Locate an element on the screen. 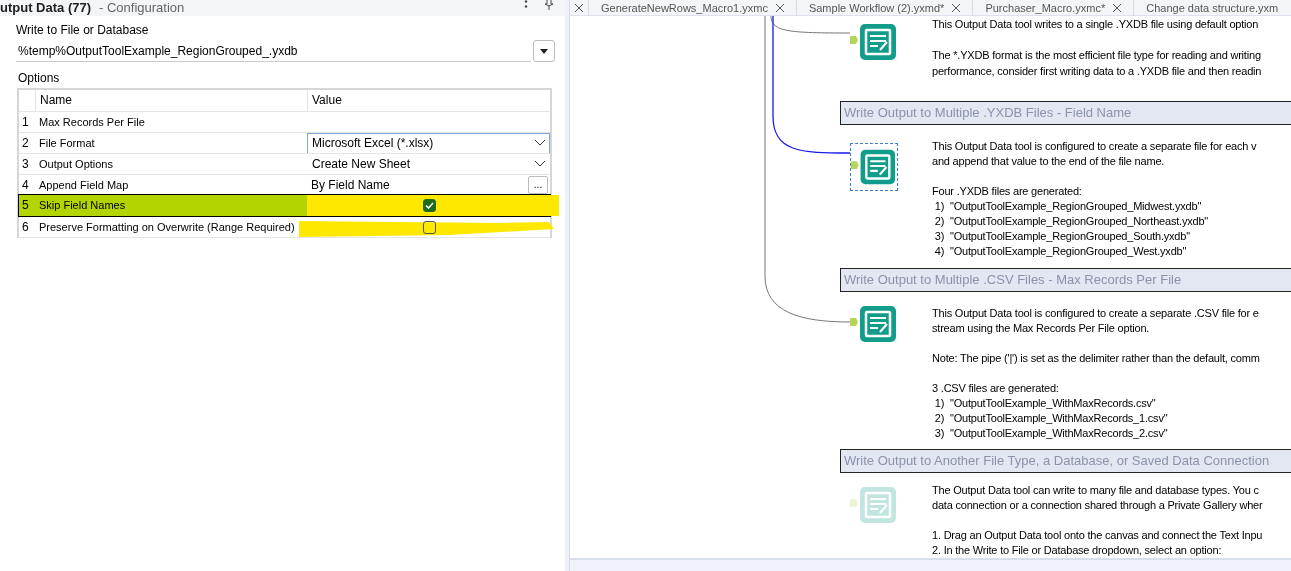 This screenshot has height=571, width=1291. comment-text-line: The Output Data tool can write to many file and database types. You c is located at coordinates (1096, 490).